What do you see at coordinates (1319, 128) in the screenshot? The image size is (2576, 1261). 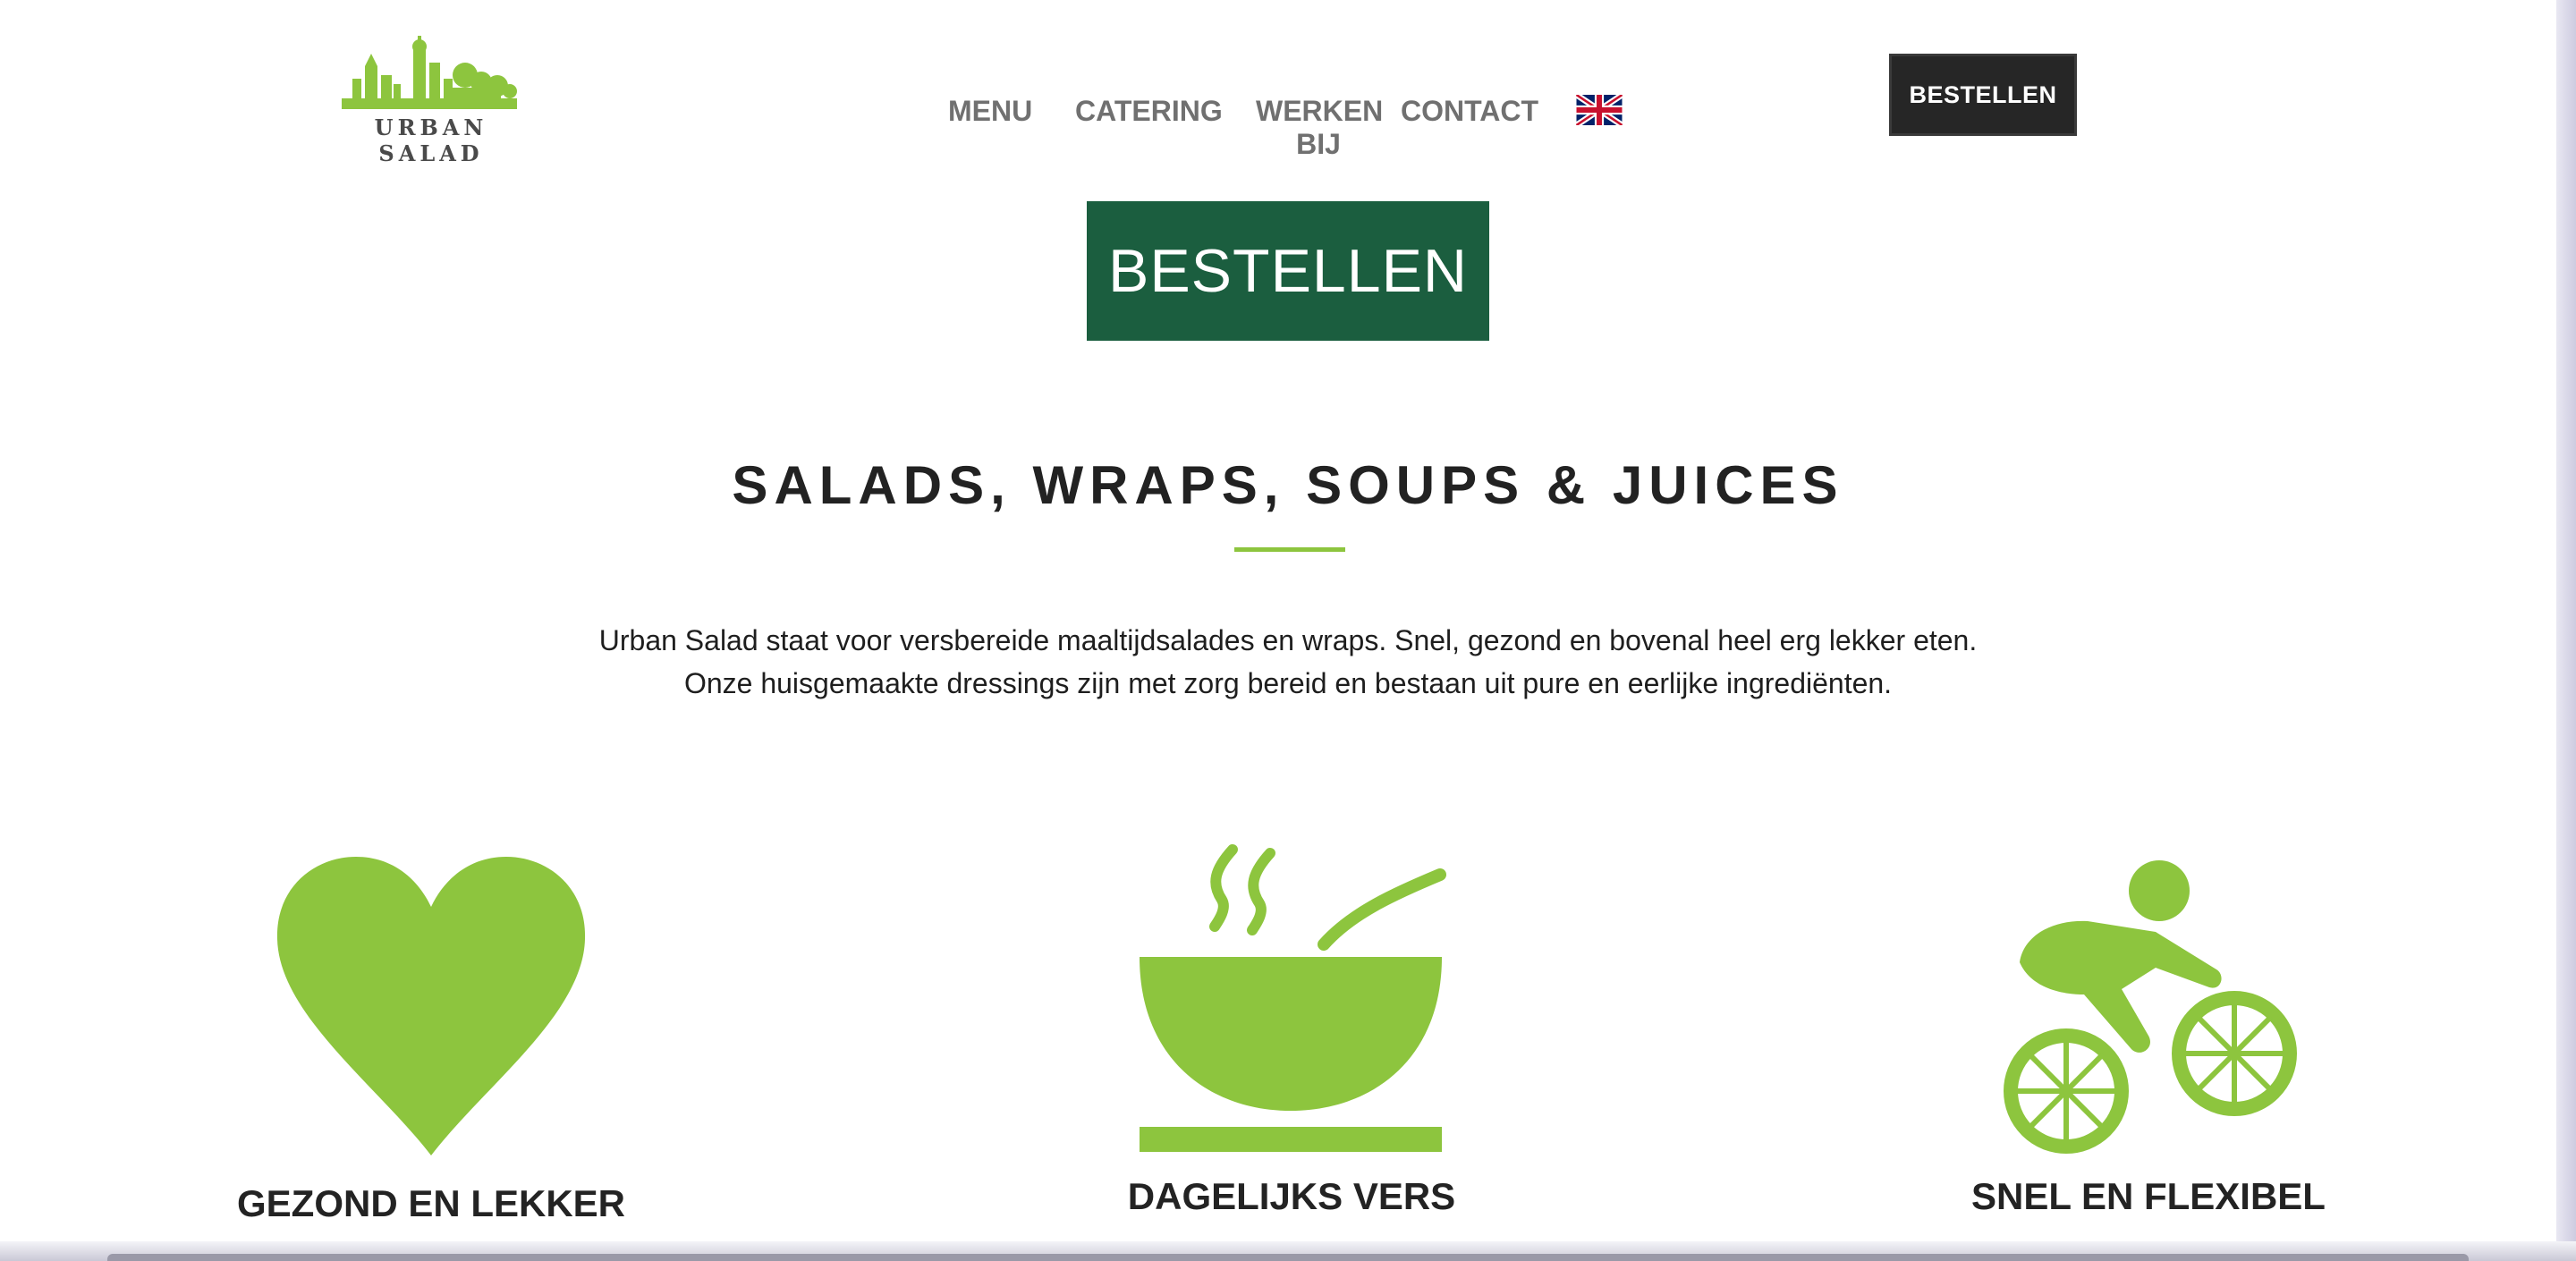 I see `nav-item-werken-bij: WERKEN BIJ` at bounding box center [1319, 128].